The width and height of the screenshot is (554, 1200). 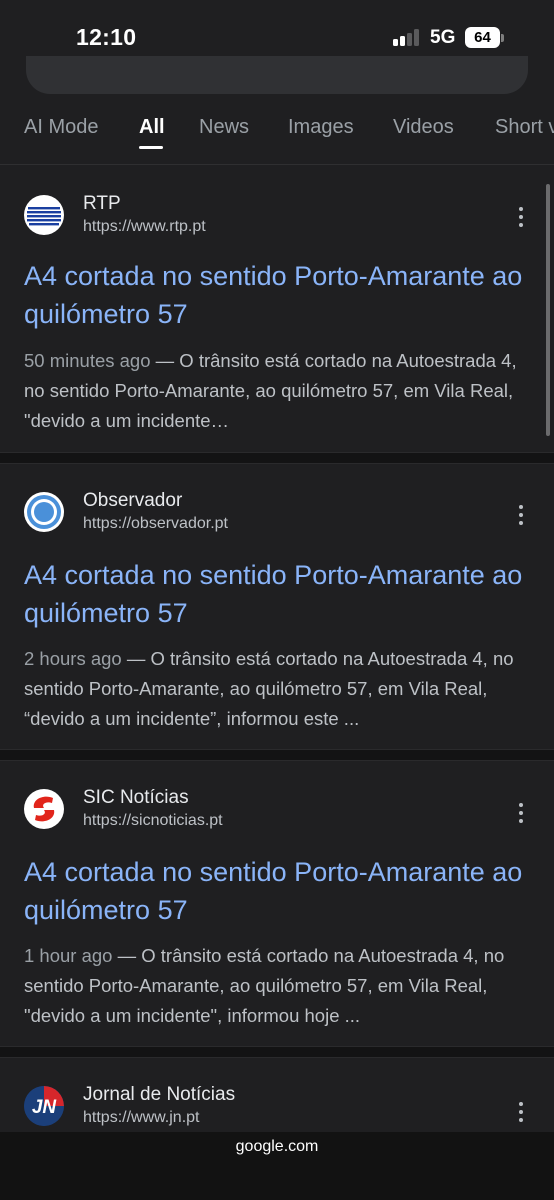 What do you see at coordinates (151, 147) in the screenshot?
I see `active-tab-indicator` at bounding box center [151, 147].